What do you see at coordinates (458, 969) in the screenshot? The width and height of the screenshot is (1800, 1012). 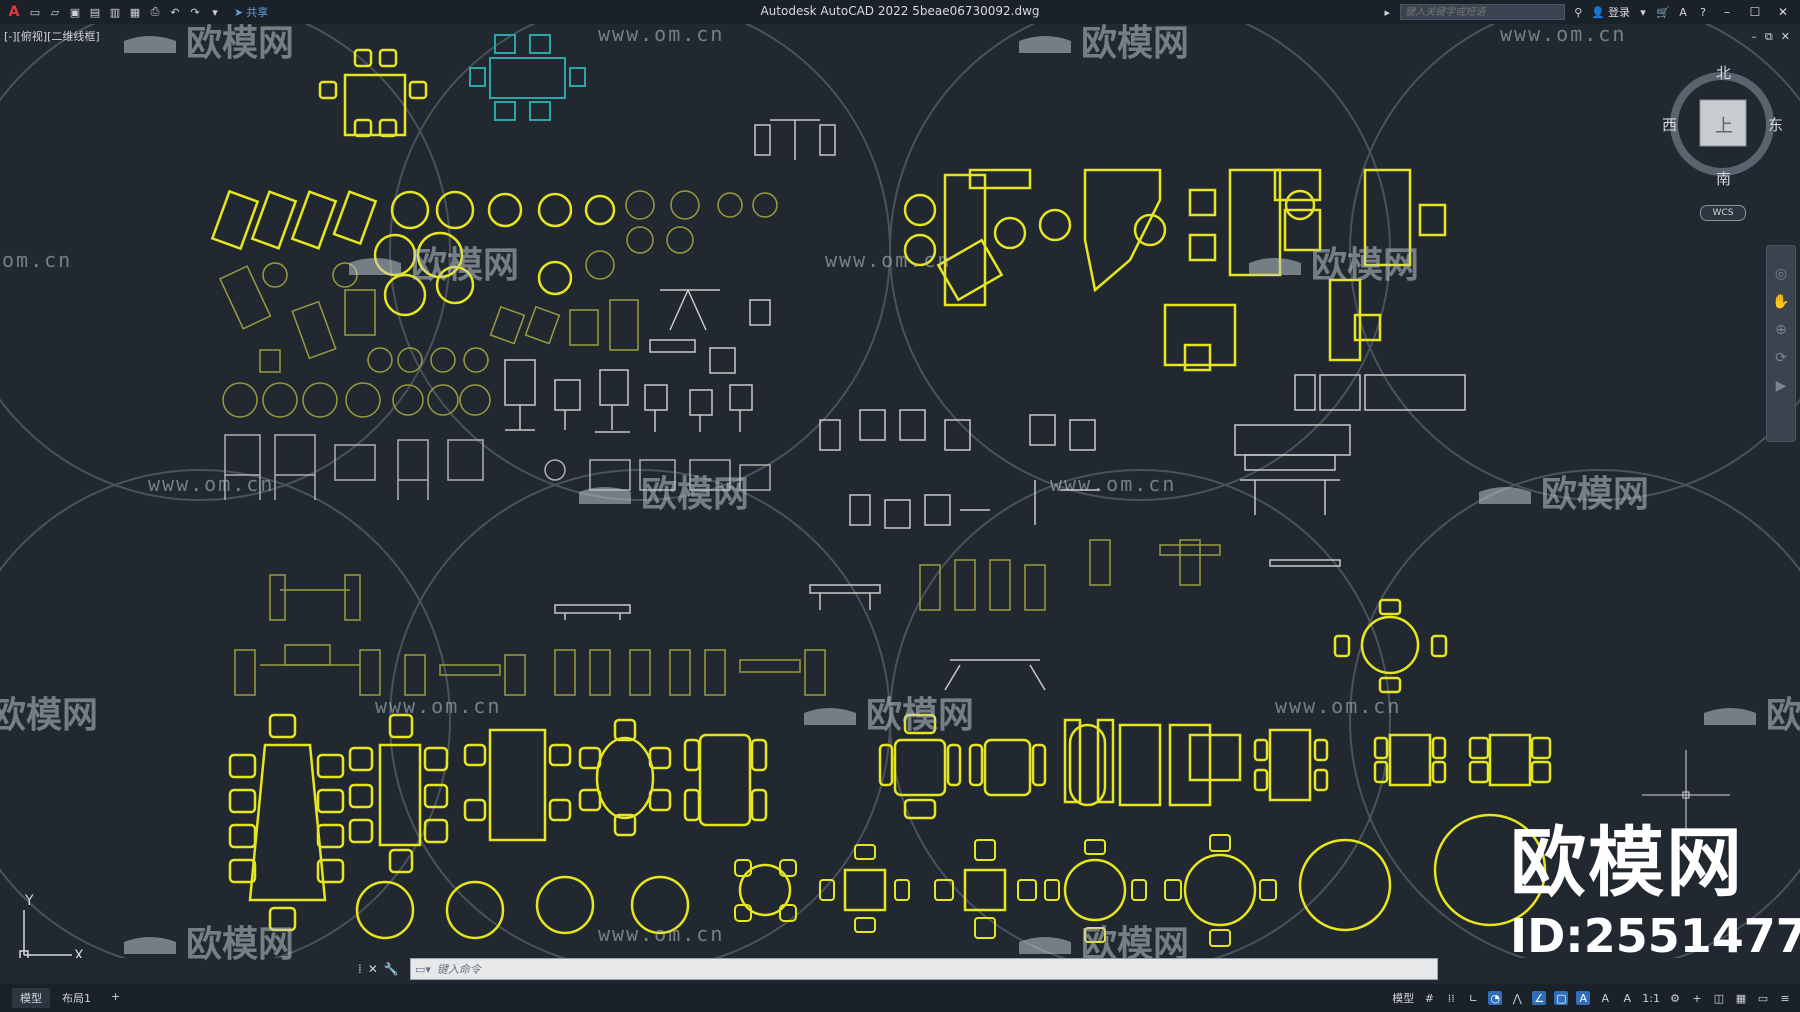 I see `command-placeholder: 键入命令` at bounding box center [458, 969].